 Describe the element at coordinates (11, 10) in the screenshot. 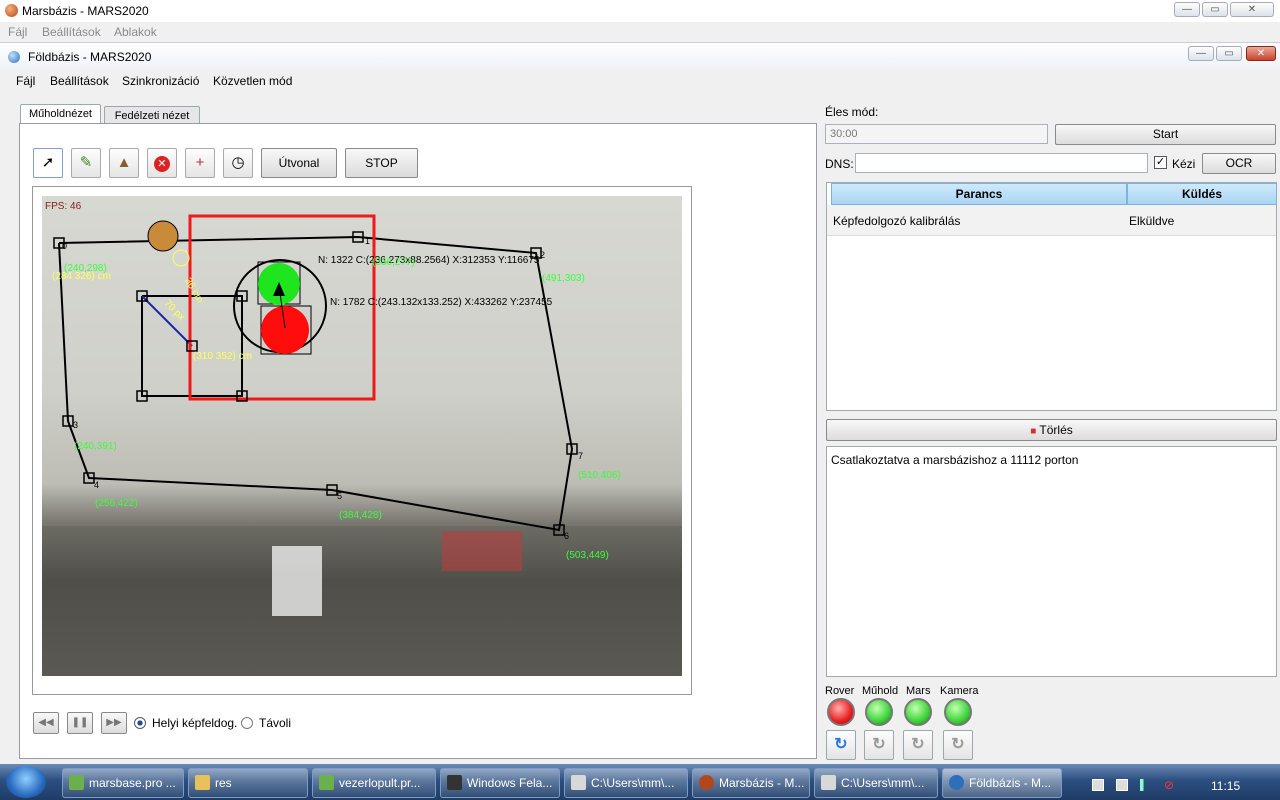

I see `app-logo-icon` at that location.